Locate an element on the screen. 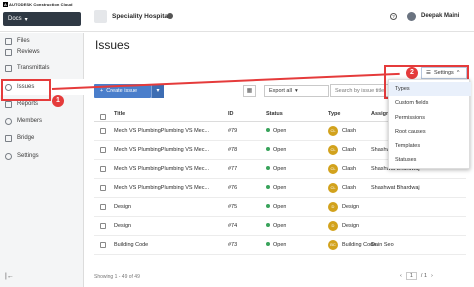 Image resolution: width=474 pixels, height=287 pixels. column-type: Type is located at coordinates (334, 114).